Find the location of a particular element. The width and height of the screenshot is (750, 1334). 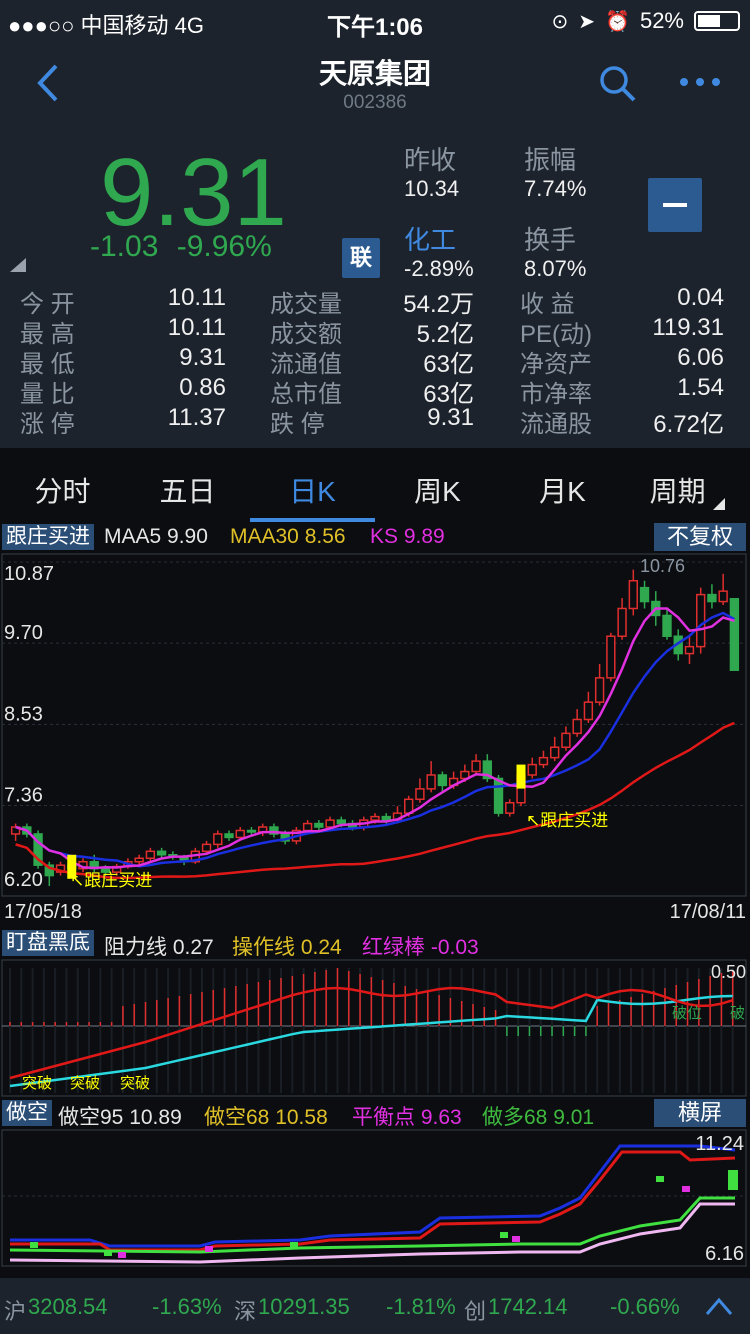

more-icon is located at coordinates (700, 79).